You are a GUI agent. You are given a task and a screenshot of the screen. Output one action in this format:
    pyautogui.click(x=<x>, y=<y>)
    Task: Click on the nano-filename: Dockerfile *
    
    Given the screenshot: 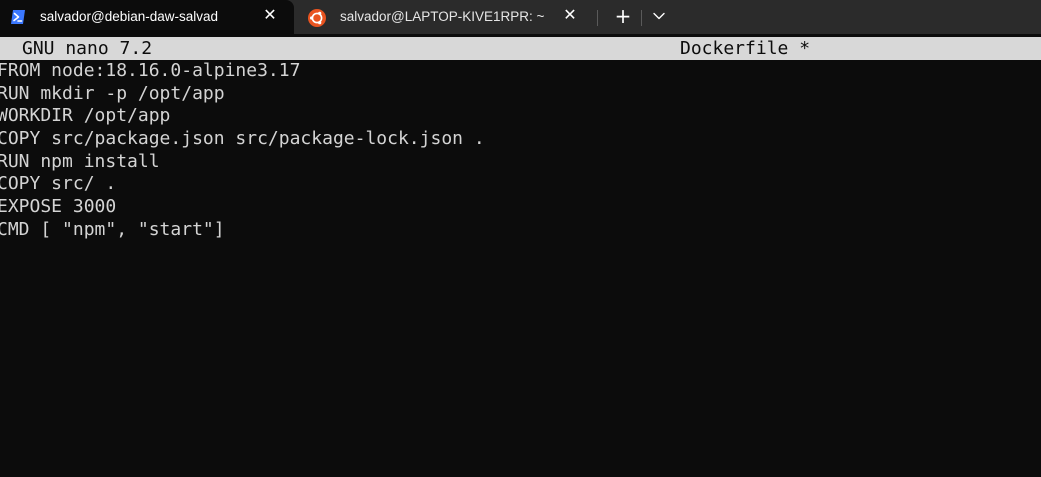 What is the action you would take?
    pyautogui.click(x=745, y=48)
    